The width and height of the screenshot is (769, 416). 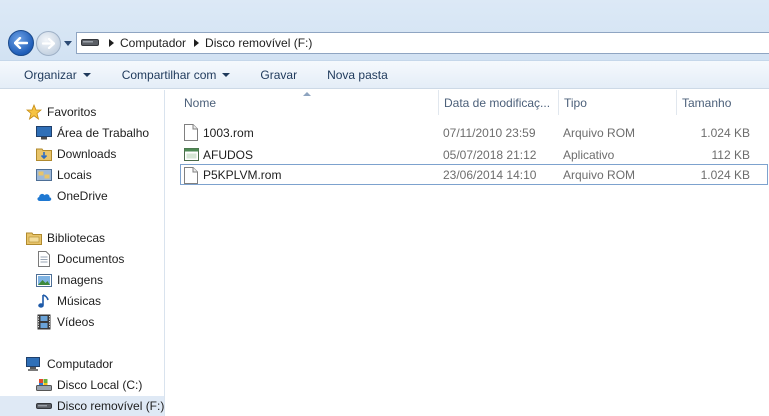 What do you see at coordinates (100, 385) in the screenshot?
I see `nav-local-disk-label: Disco Local (C:)` at bounding box center [100, 385].